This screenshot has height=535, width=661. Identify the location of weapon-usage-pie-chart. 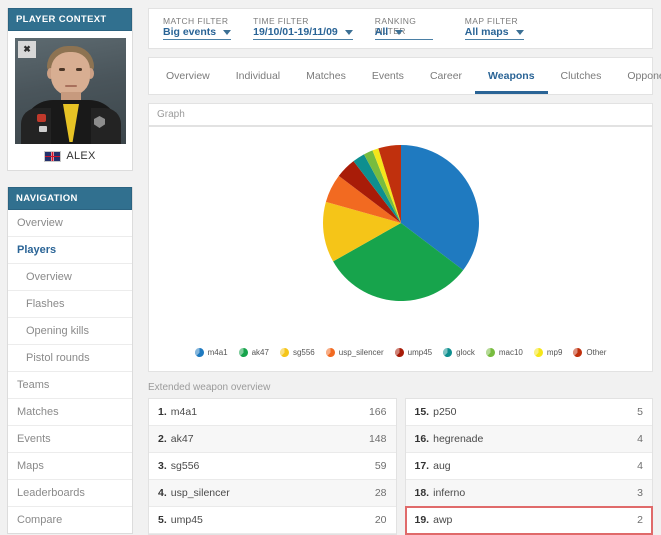
(400, 223).